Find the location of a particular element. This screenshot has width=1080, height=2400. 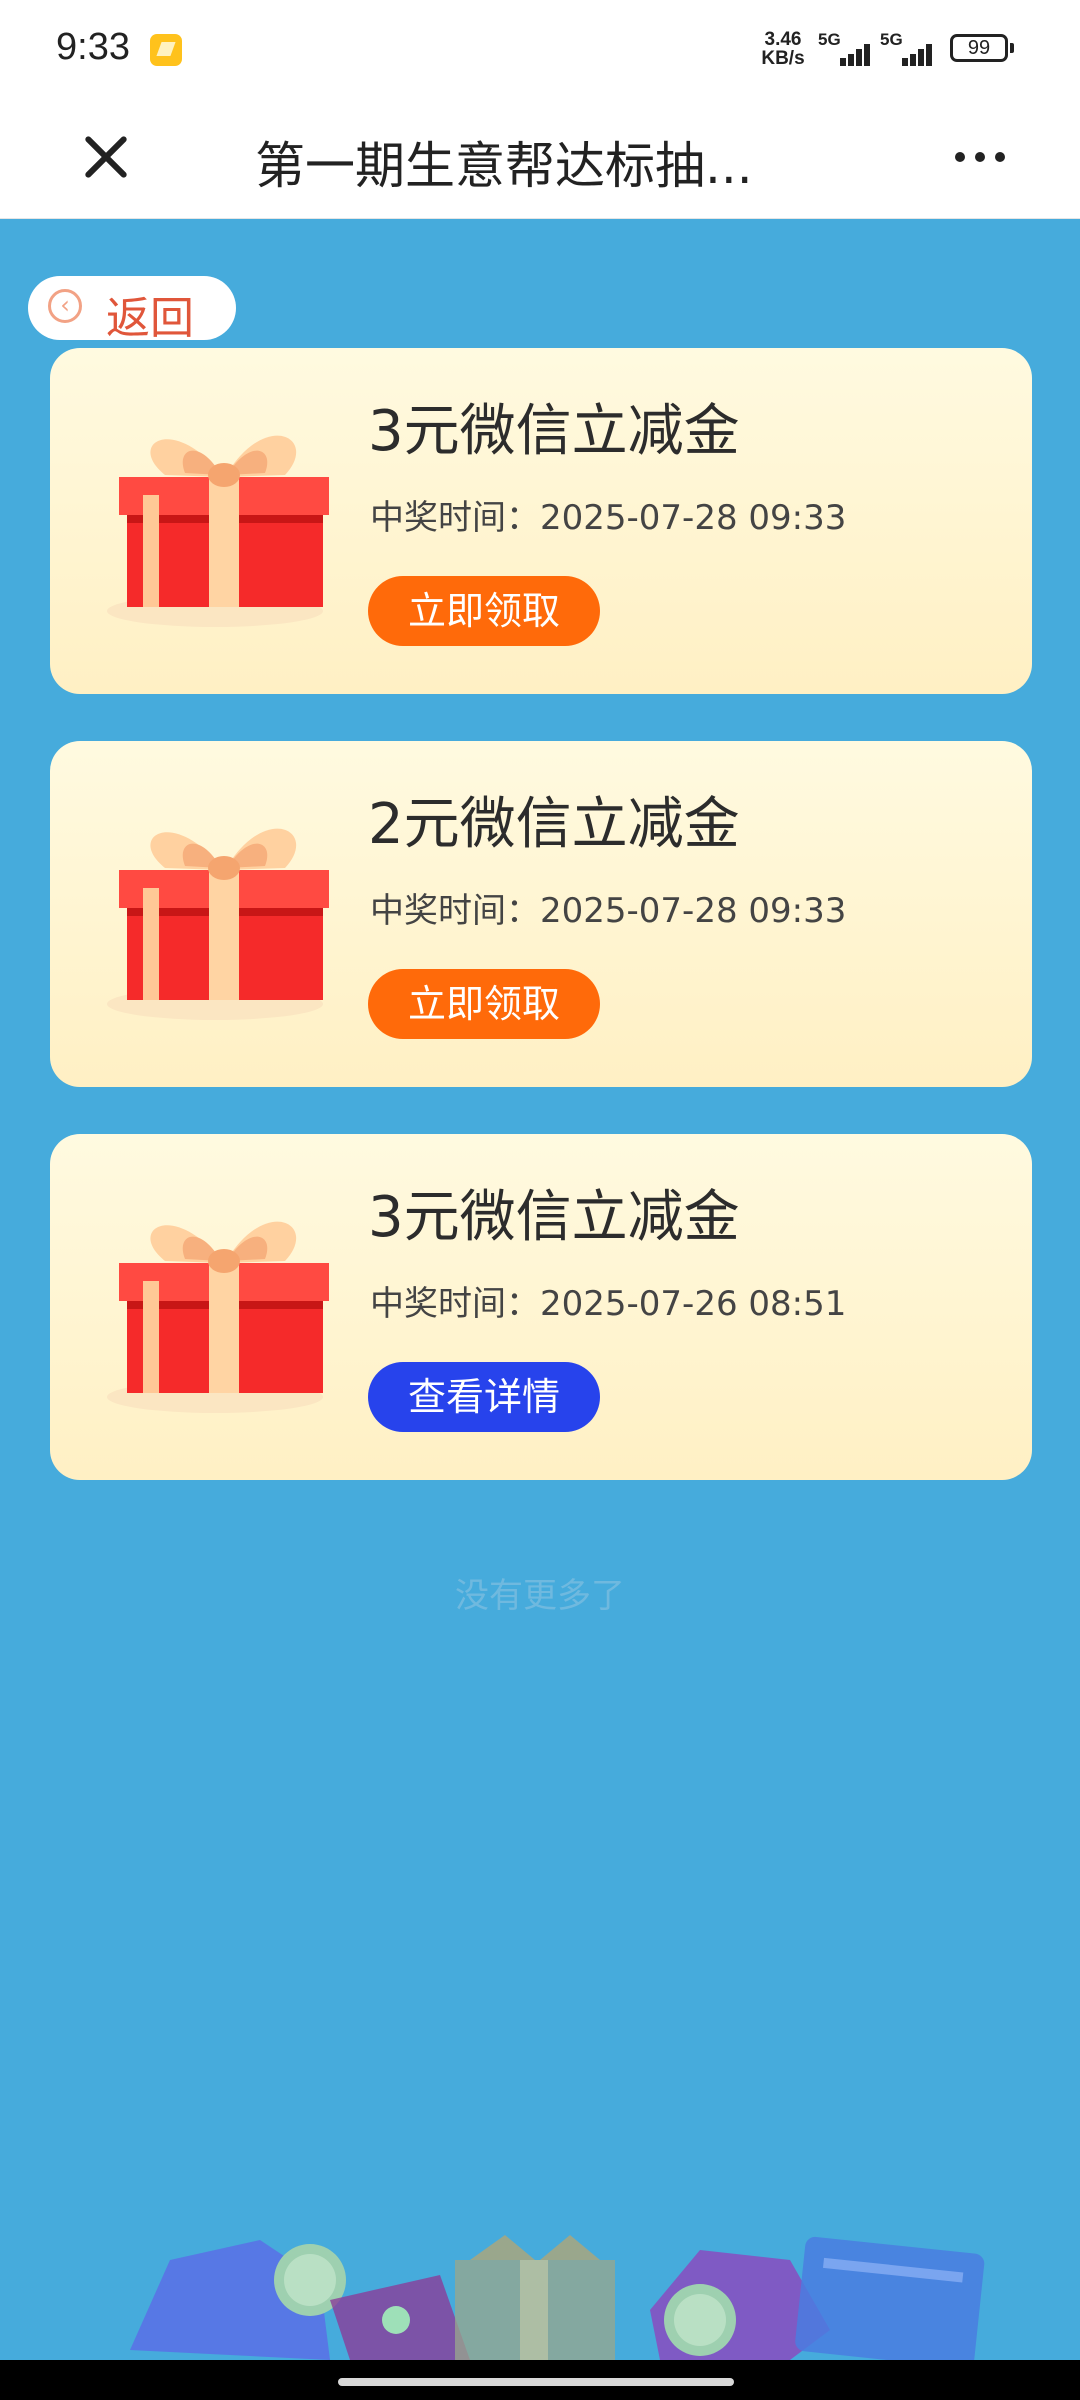

network-speed: 3.46 KB/s is located at coordinates (783, 49).